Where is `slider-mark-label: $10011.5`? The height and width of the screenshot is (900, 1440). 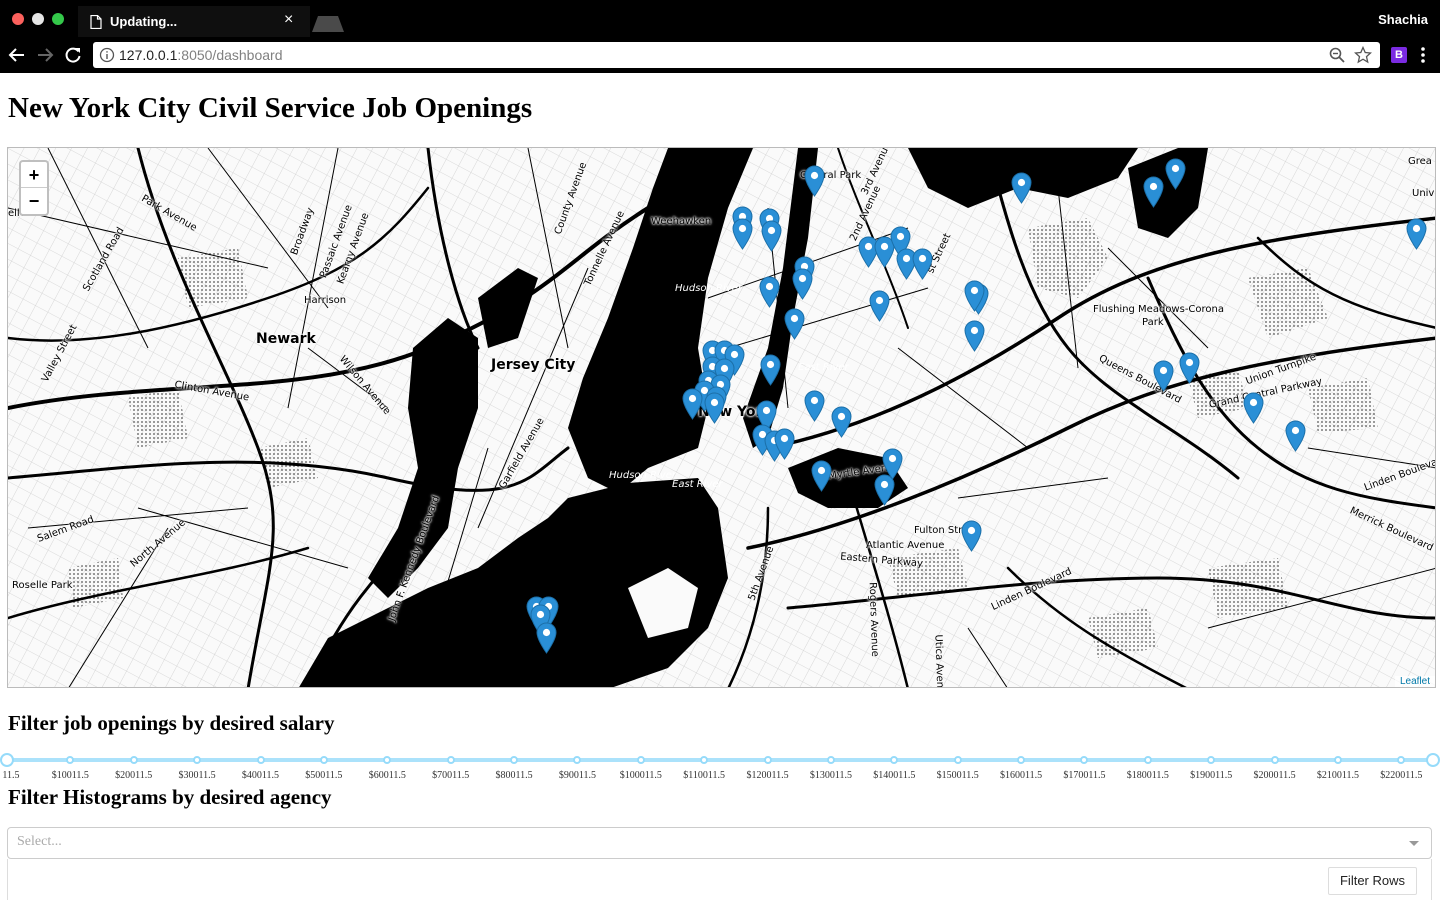
slider-mark-label: $10011.5 is located at coordinates (70, 775).